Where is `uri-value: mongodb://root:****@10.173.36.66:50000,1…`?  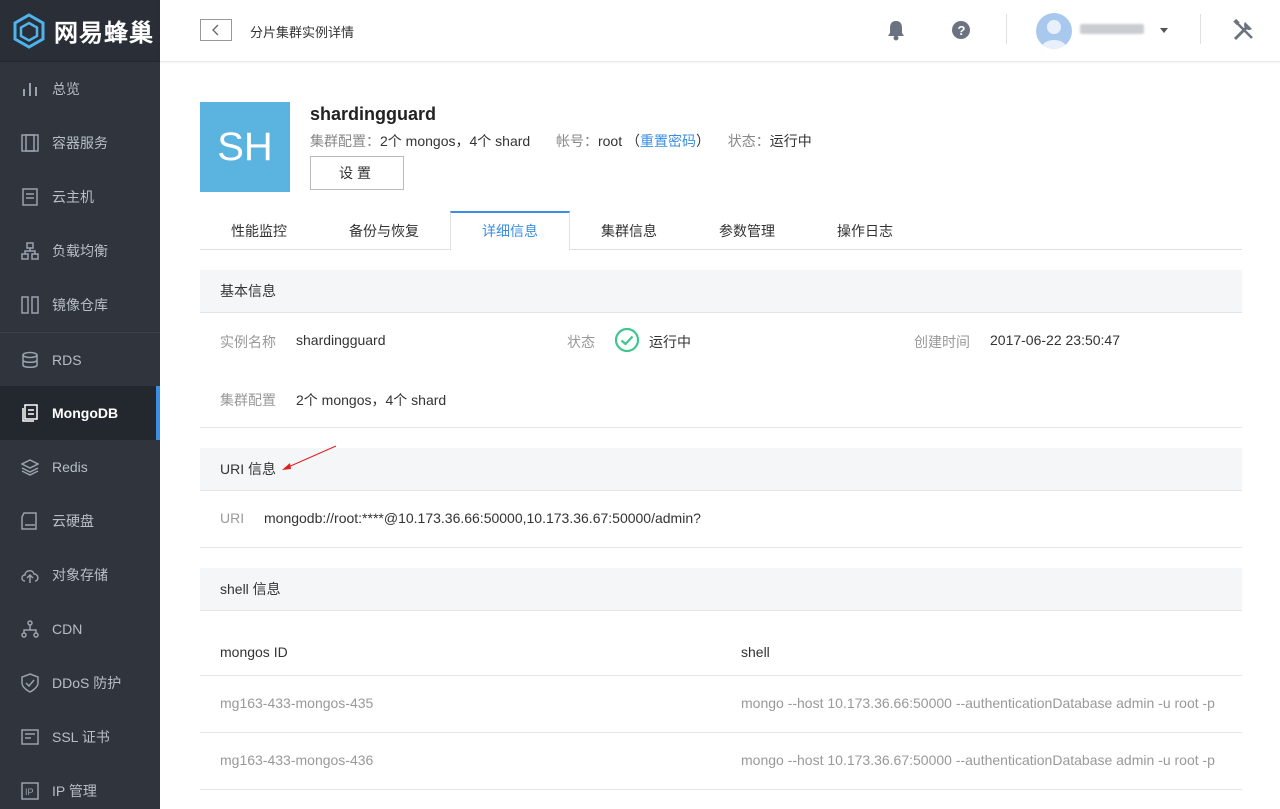
uri-value: mongodb://root:****@10.173.36.66:50000,1… is located at coordinates (482, 518).